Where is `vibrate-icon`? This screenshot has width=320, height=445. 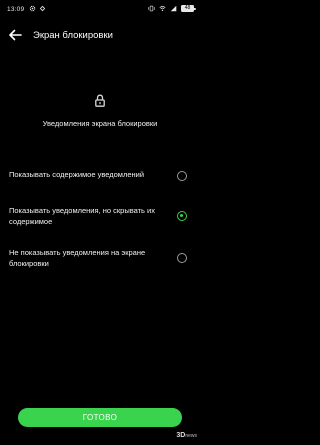
vibrate-icon is located at coordinates (151, 8).